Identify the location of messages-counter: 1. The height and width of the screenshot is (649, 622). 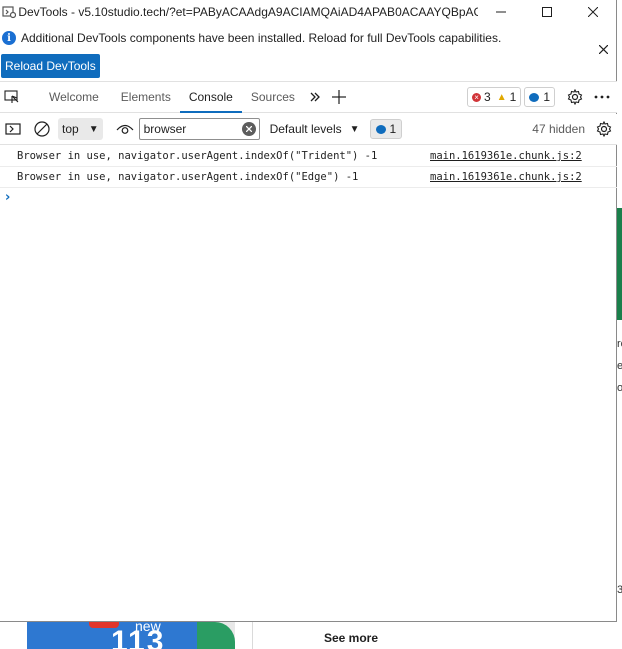
(539, 97).